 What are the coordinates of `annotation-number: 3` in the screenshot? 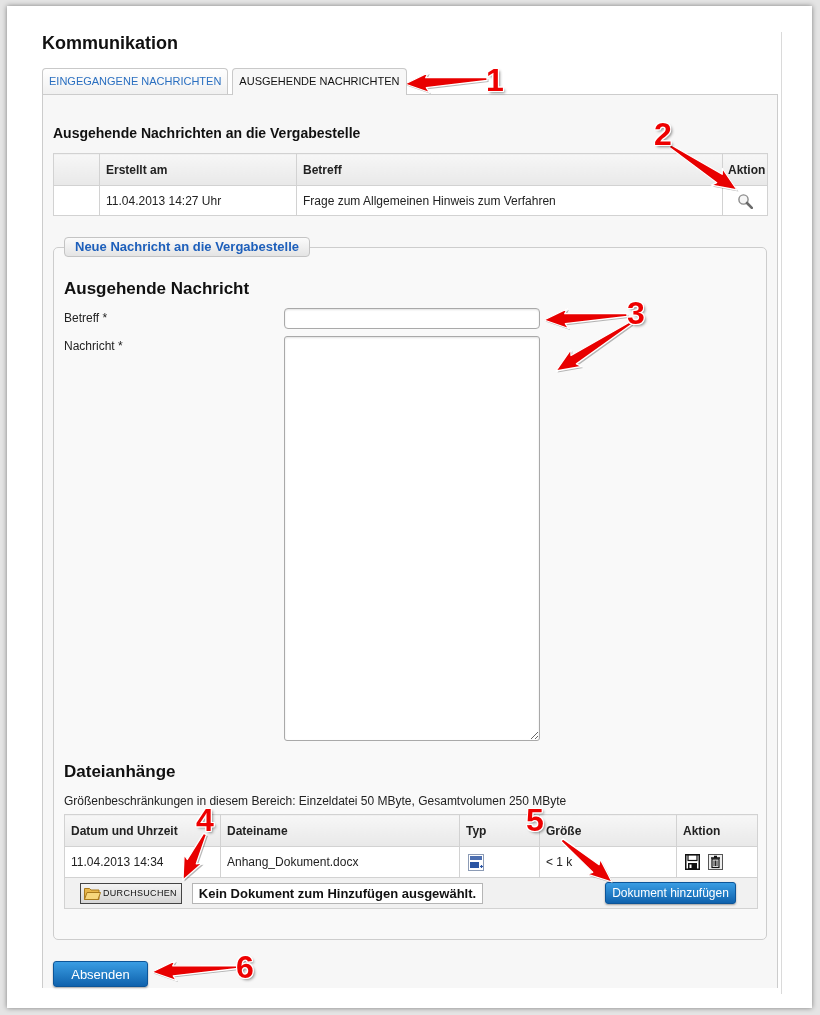 It's located at (636, 313).